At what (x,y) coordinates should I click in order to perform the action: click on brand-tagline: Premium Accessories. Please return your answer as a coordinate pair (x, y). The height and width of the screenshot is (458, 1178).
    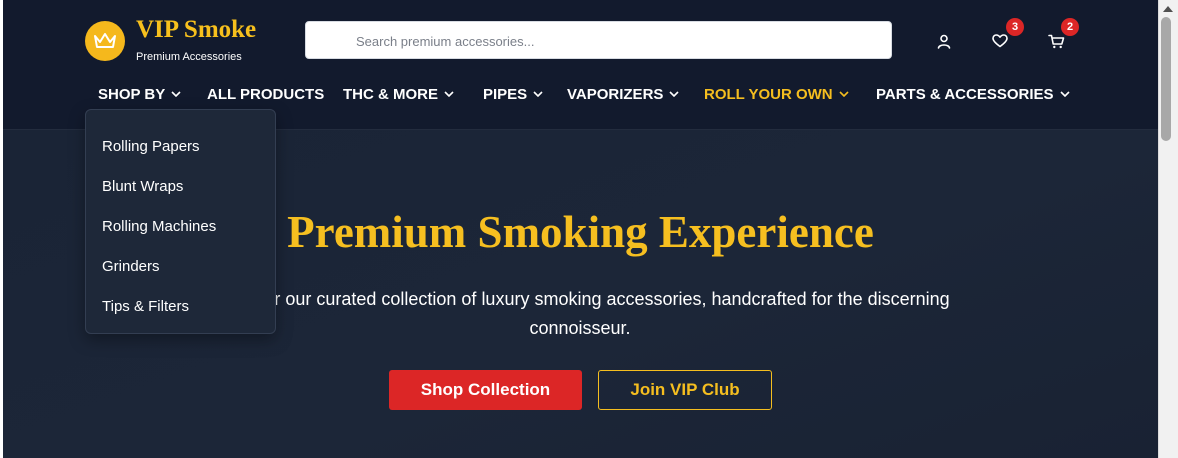
    Looking at the image, I should click on (189, 57).